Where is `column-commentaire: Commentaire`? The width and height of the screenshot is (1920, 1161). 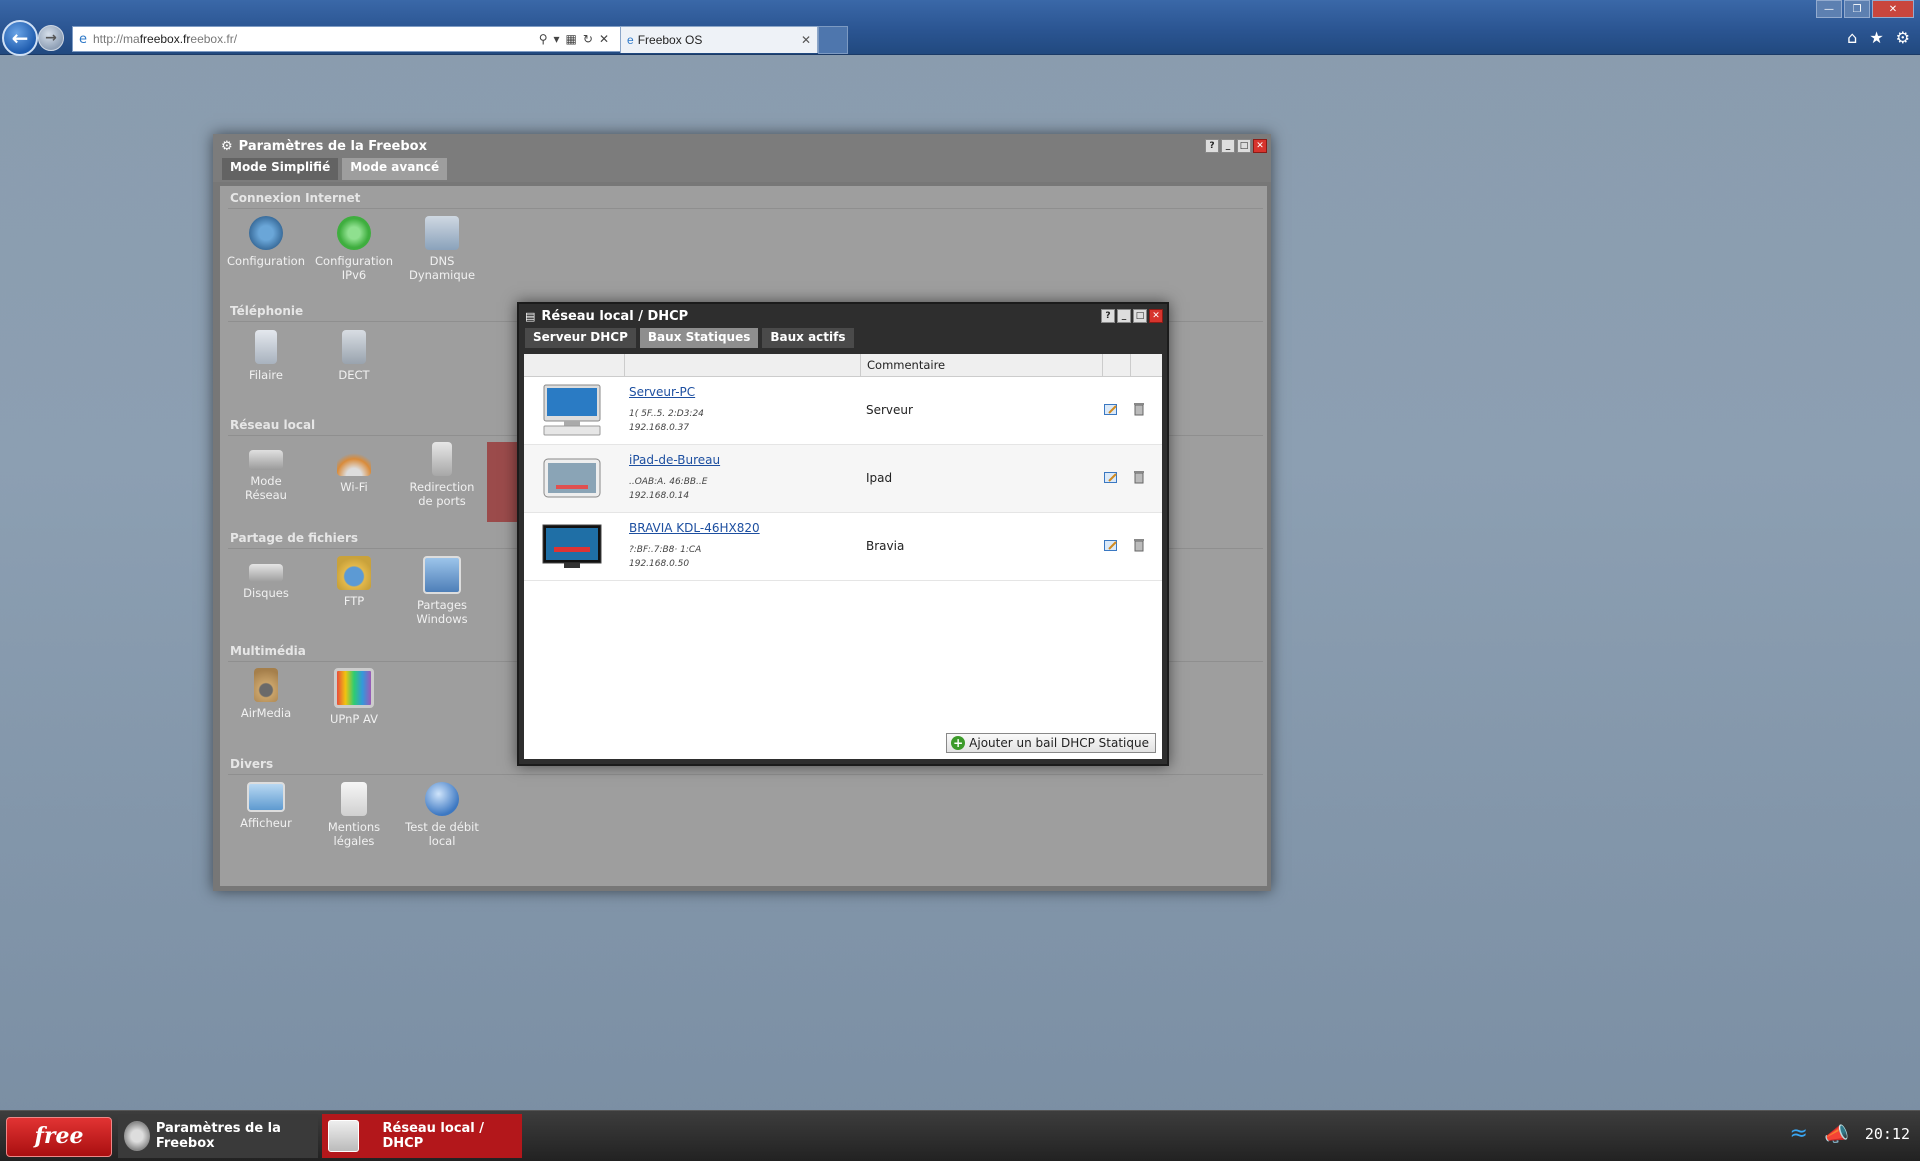
column-commentaire: Commentaire is located at coordinates (978, 365).